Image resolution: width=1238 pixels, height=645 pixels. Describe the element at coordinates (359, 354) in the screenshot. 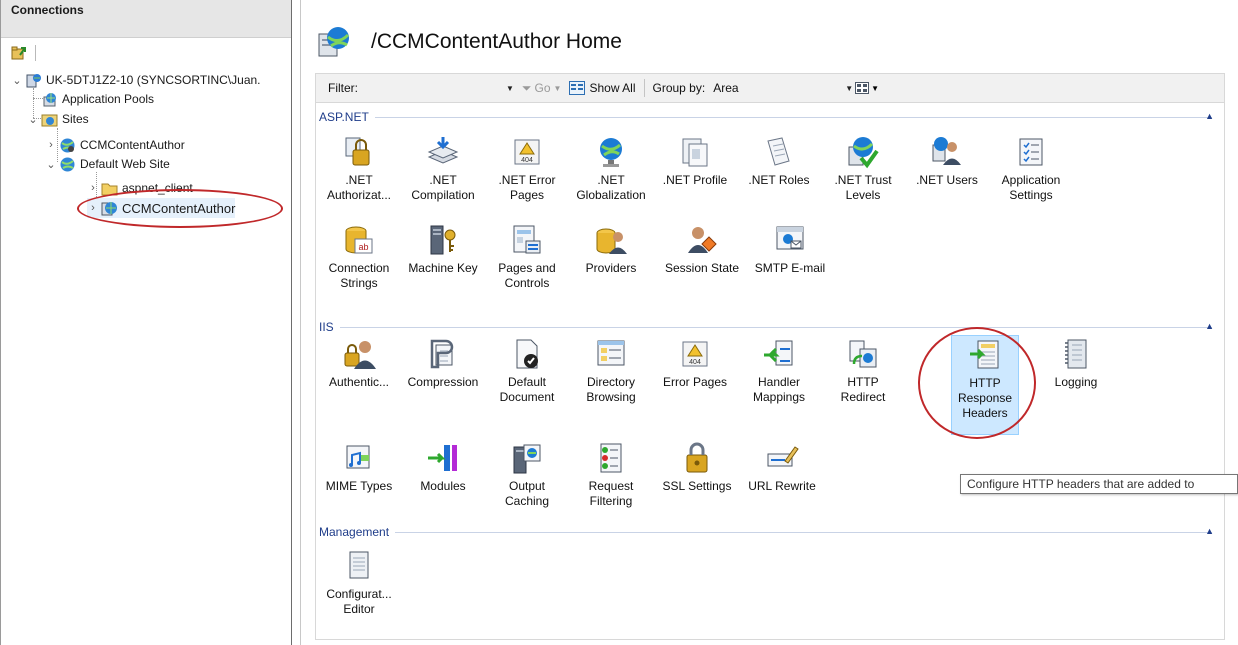

I see `authentication-icon` at that location.